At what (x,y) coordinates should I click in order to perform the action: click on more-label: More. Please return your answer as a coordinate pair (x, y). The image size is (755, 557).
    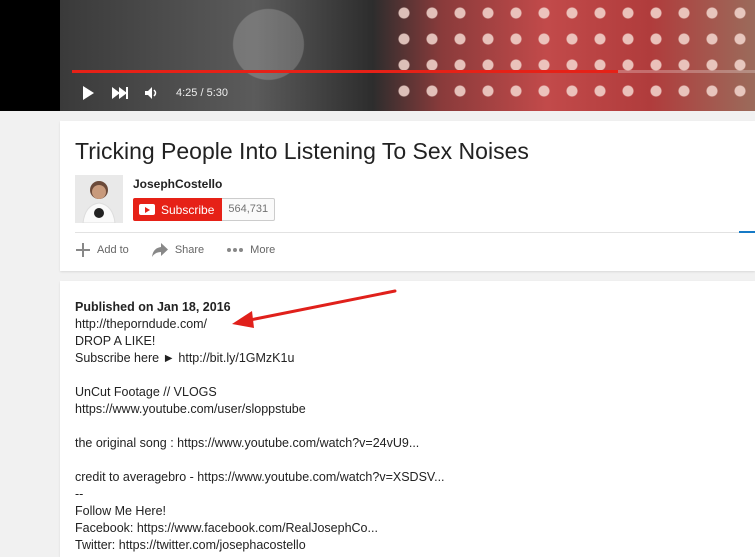
    Looking at the image, I should click on (263, 250).